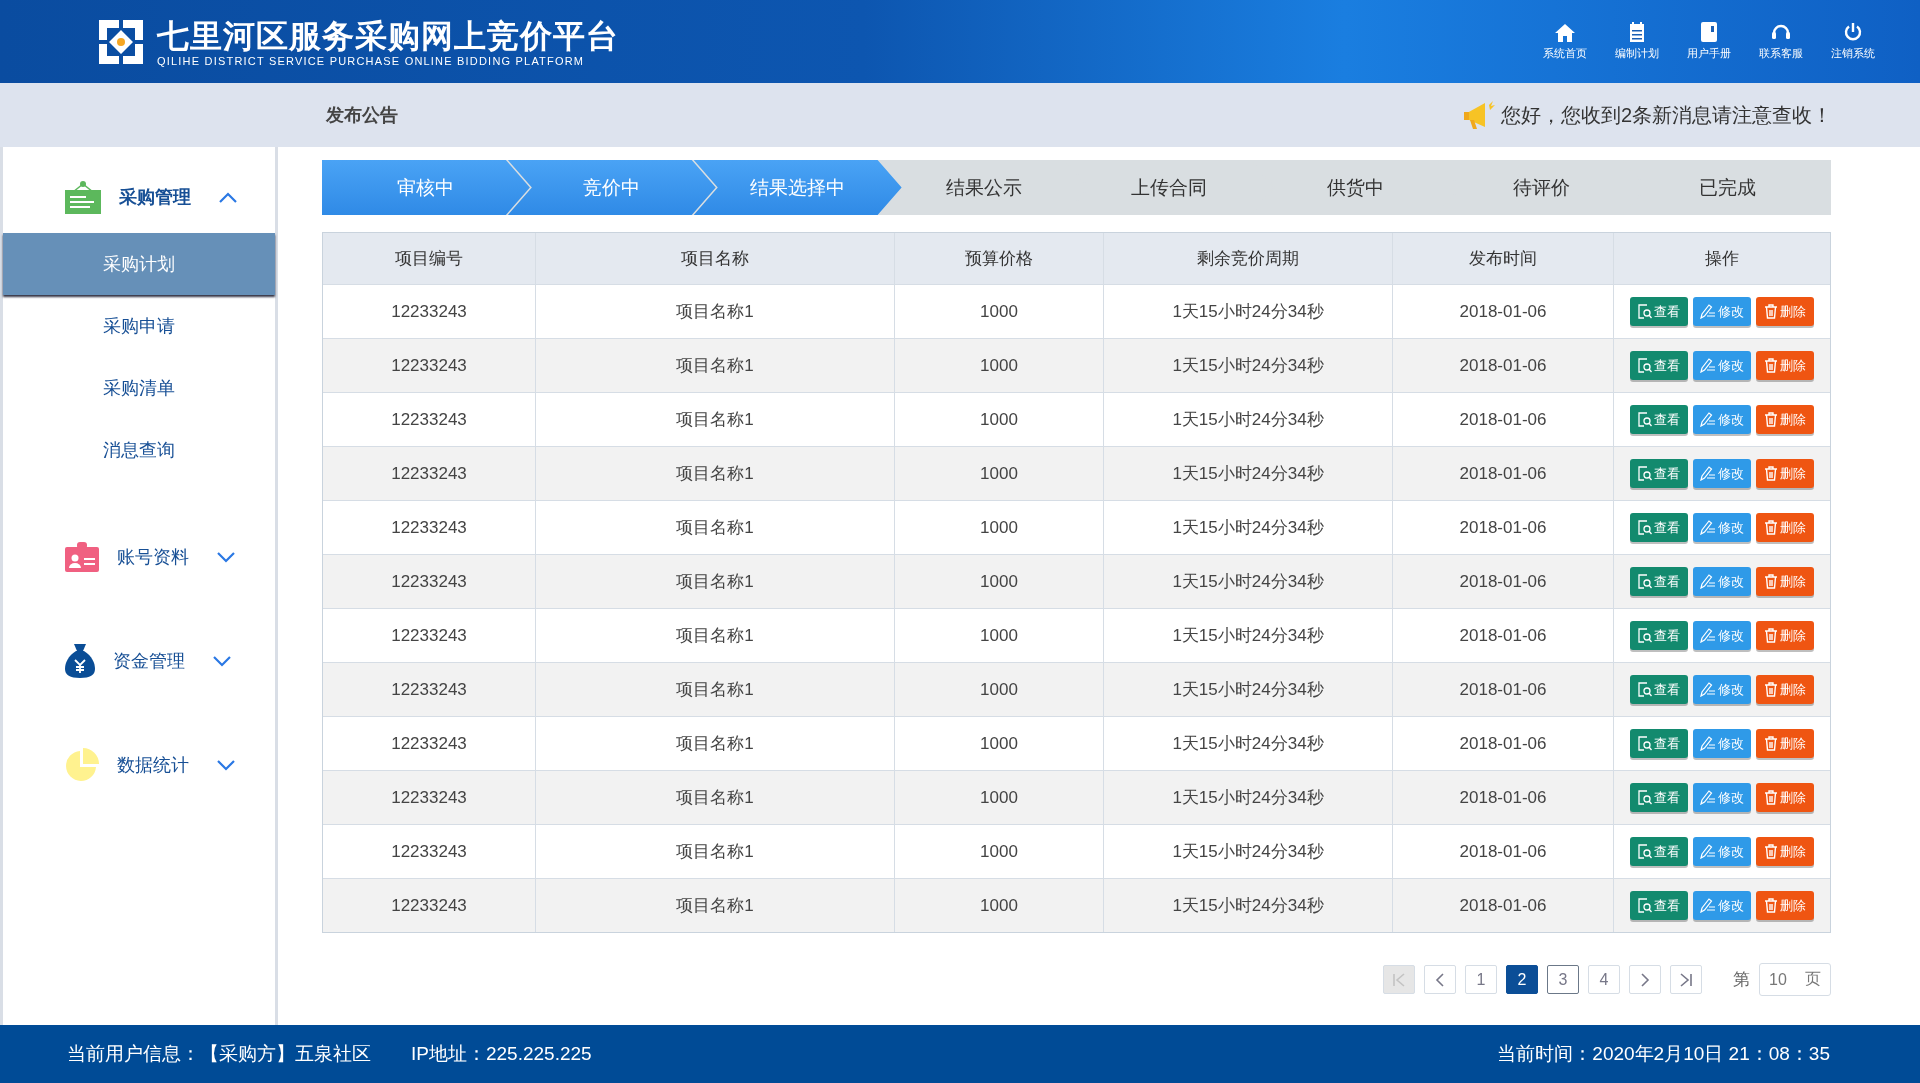 This screenshot has height=1083, width=1920. I want to click on next-page-button, so click(1645, 979).